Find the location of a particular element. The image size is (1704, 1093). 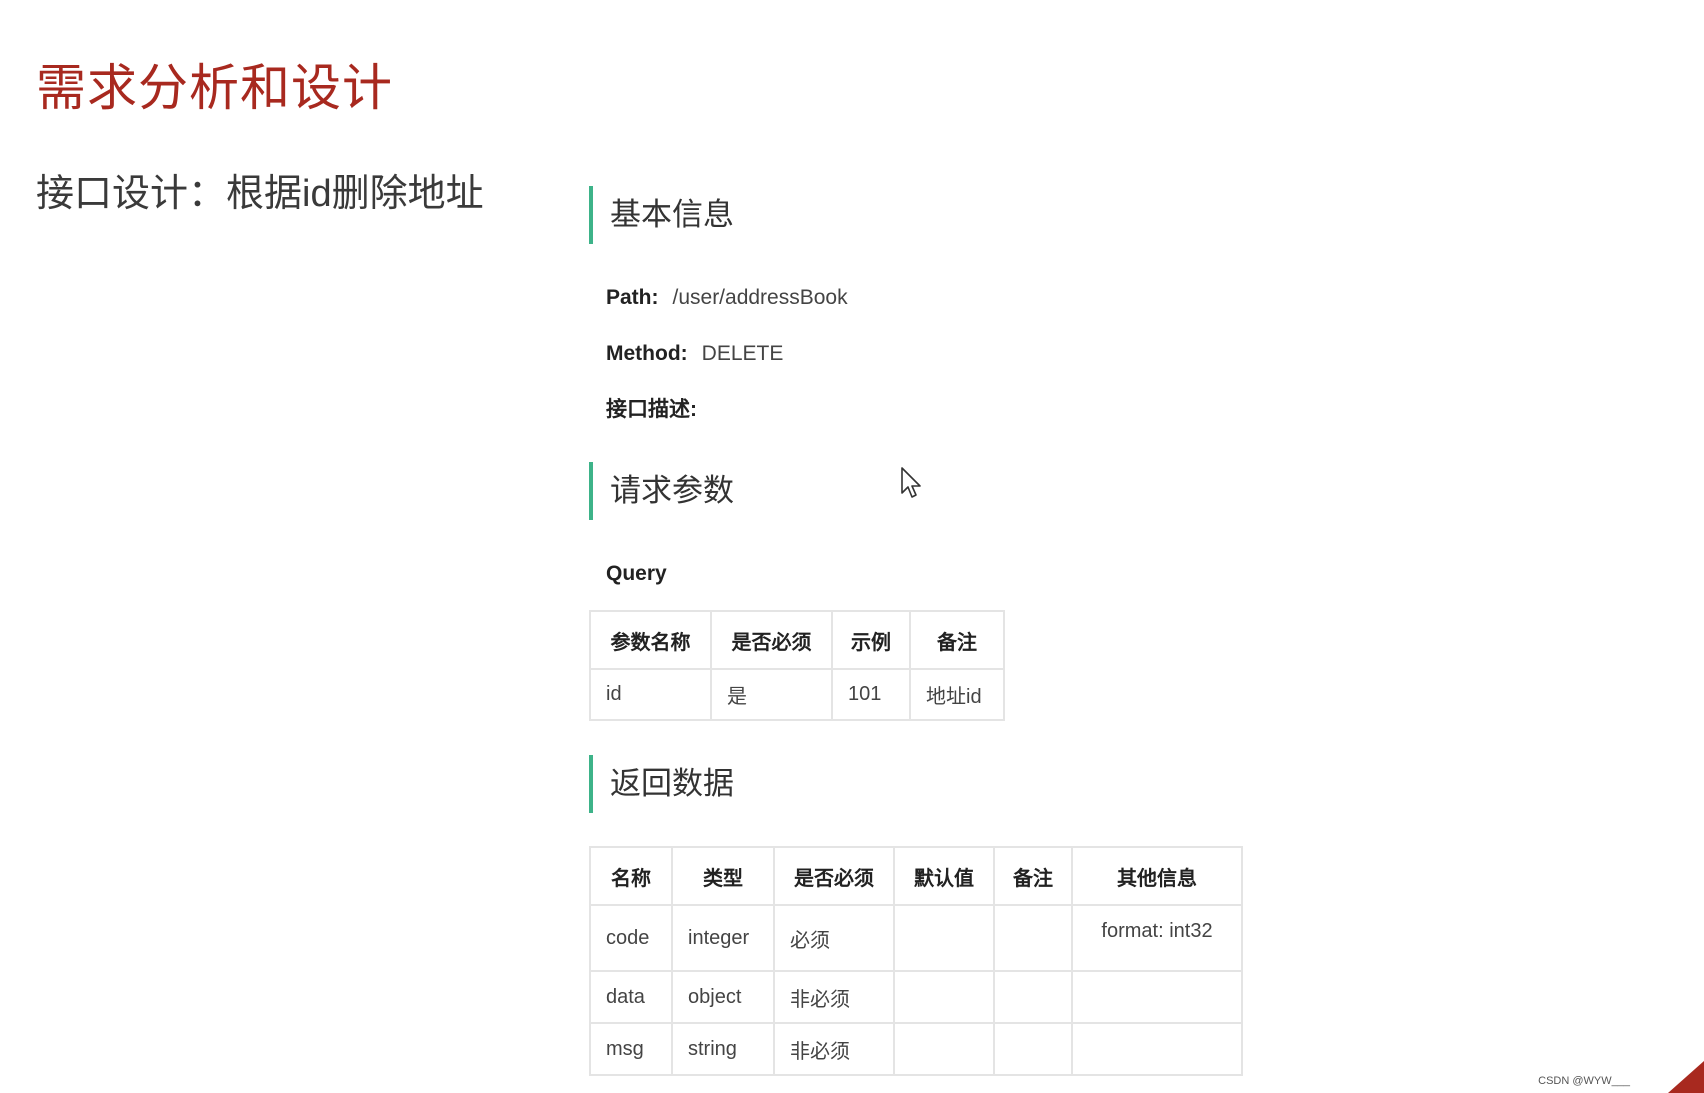

request-params-table: 参数名称 是否必须 示例 备注 id 是 101 地址id is located at coordinates (797, 665).